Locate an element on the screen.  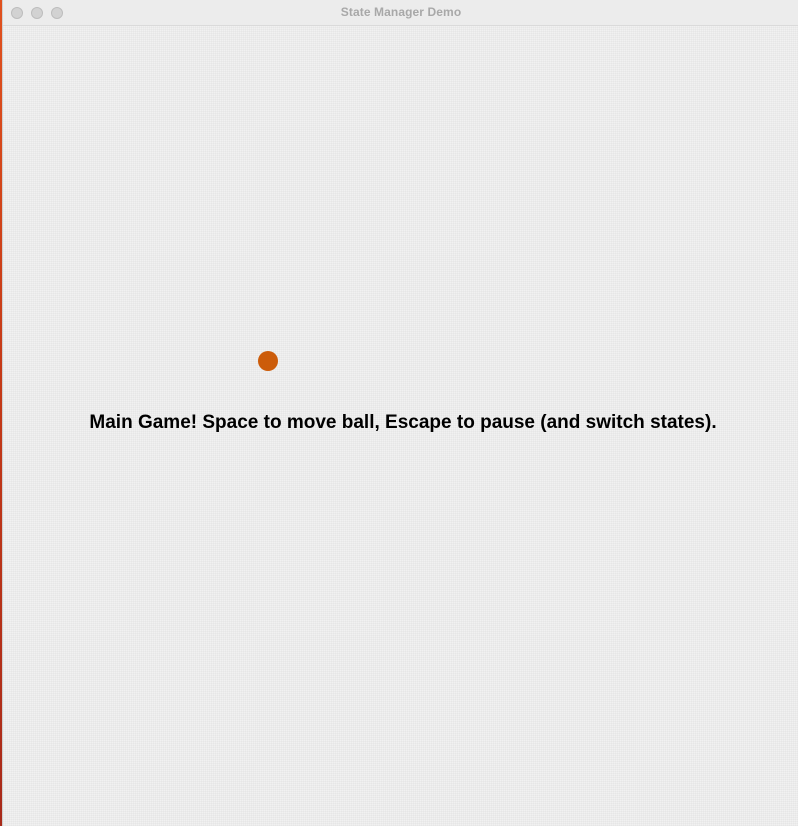
game-ball is located at coordinates (268, 361).